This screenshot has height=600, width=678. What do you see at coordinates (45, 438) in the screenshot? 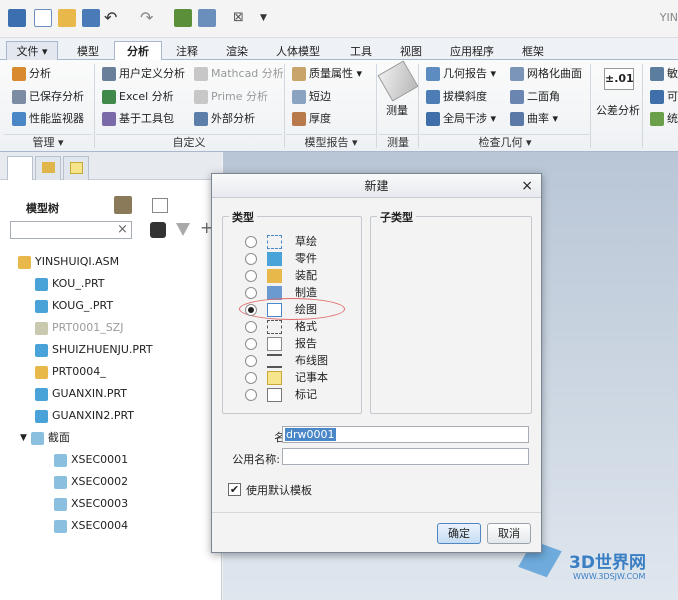
I see `tree-item-sections: ▼ 截面` at bounding box center [45, 438].